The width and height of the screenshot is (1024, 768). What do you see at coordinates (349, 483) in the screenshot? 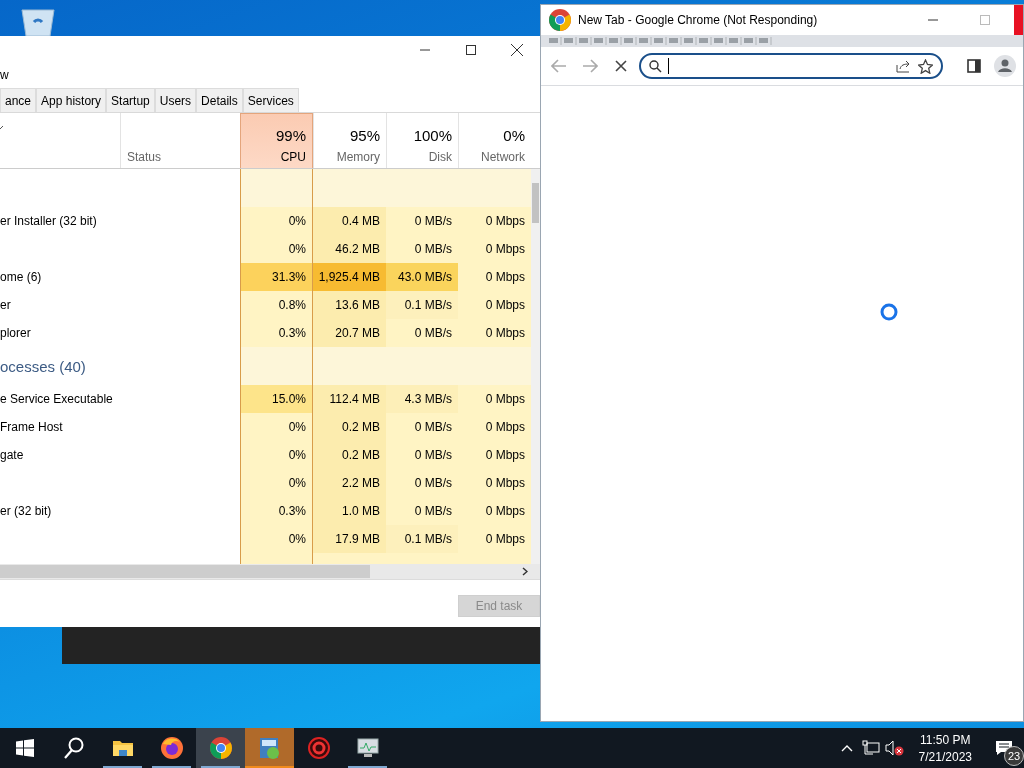
I see `table-cell: 2.2 MB` at bounding box center [349, 483].